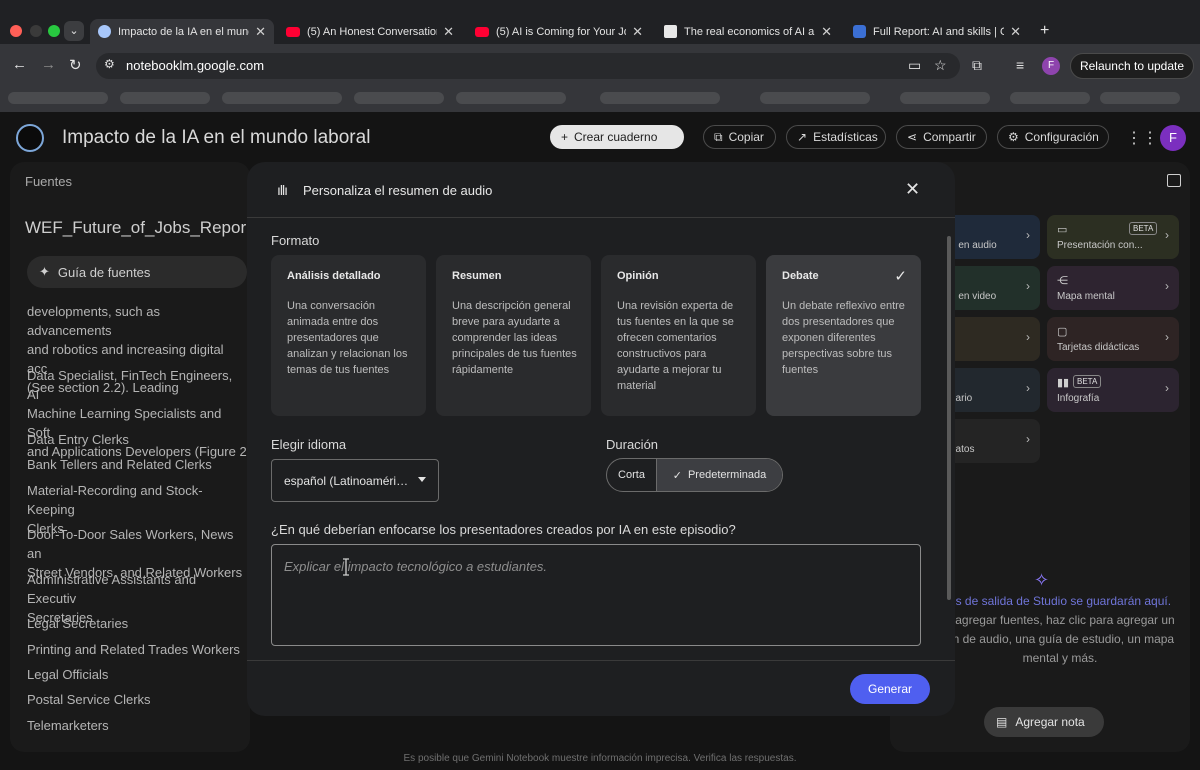  Describe the element at coordinates (1113, 288) in the screenshot. I see `studio-card-mindmap: ⋲ Mapa mental ›` at that location.